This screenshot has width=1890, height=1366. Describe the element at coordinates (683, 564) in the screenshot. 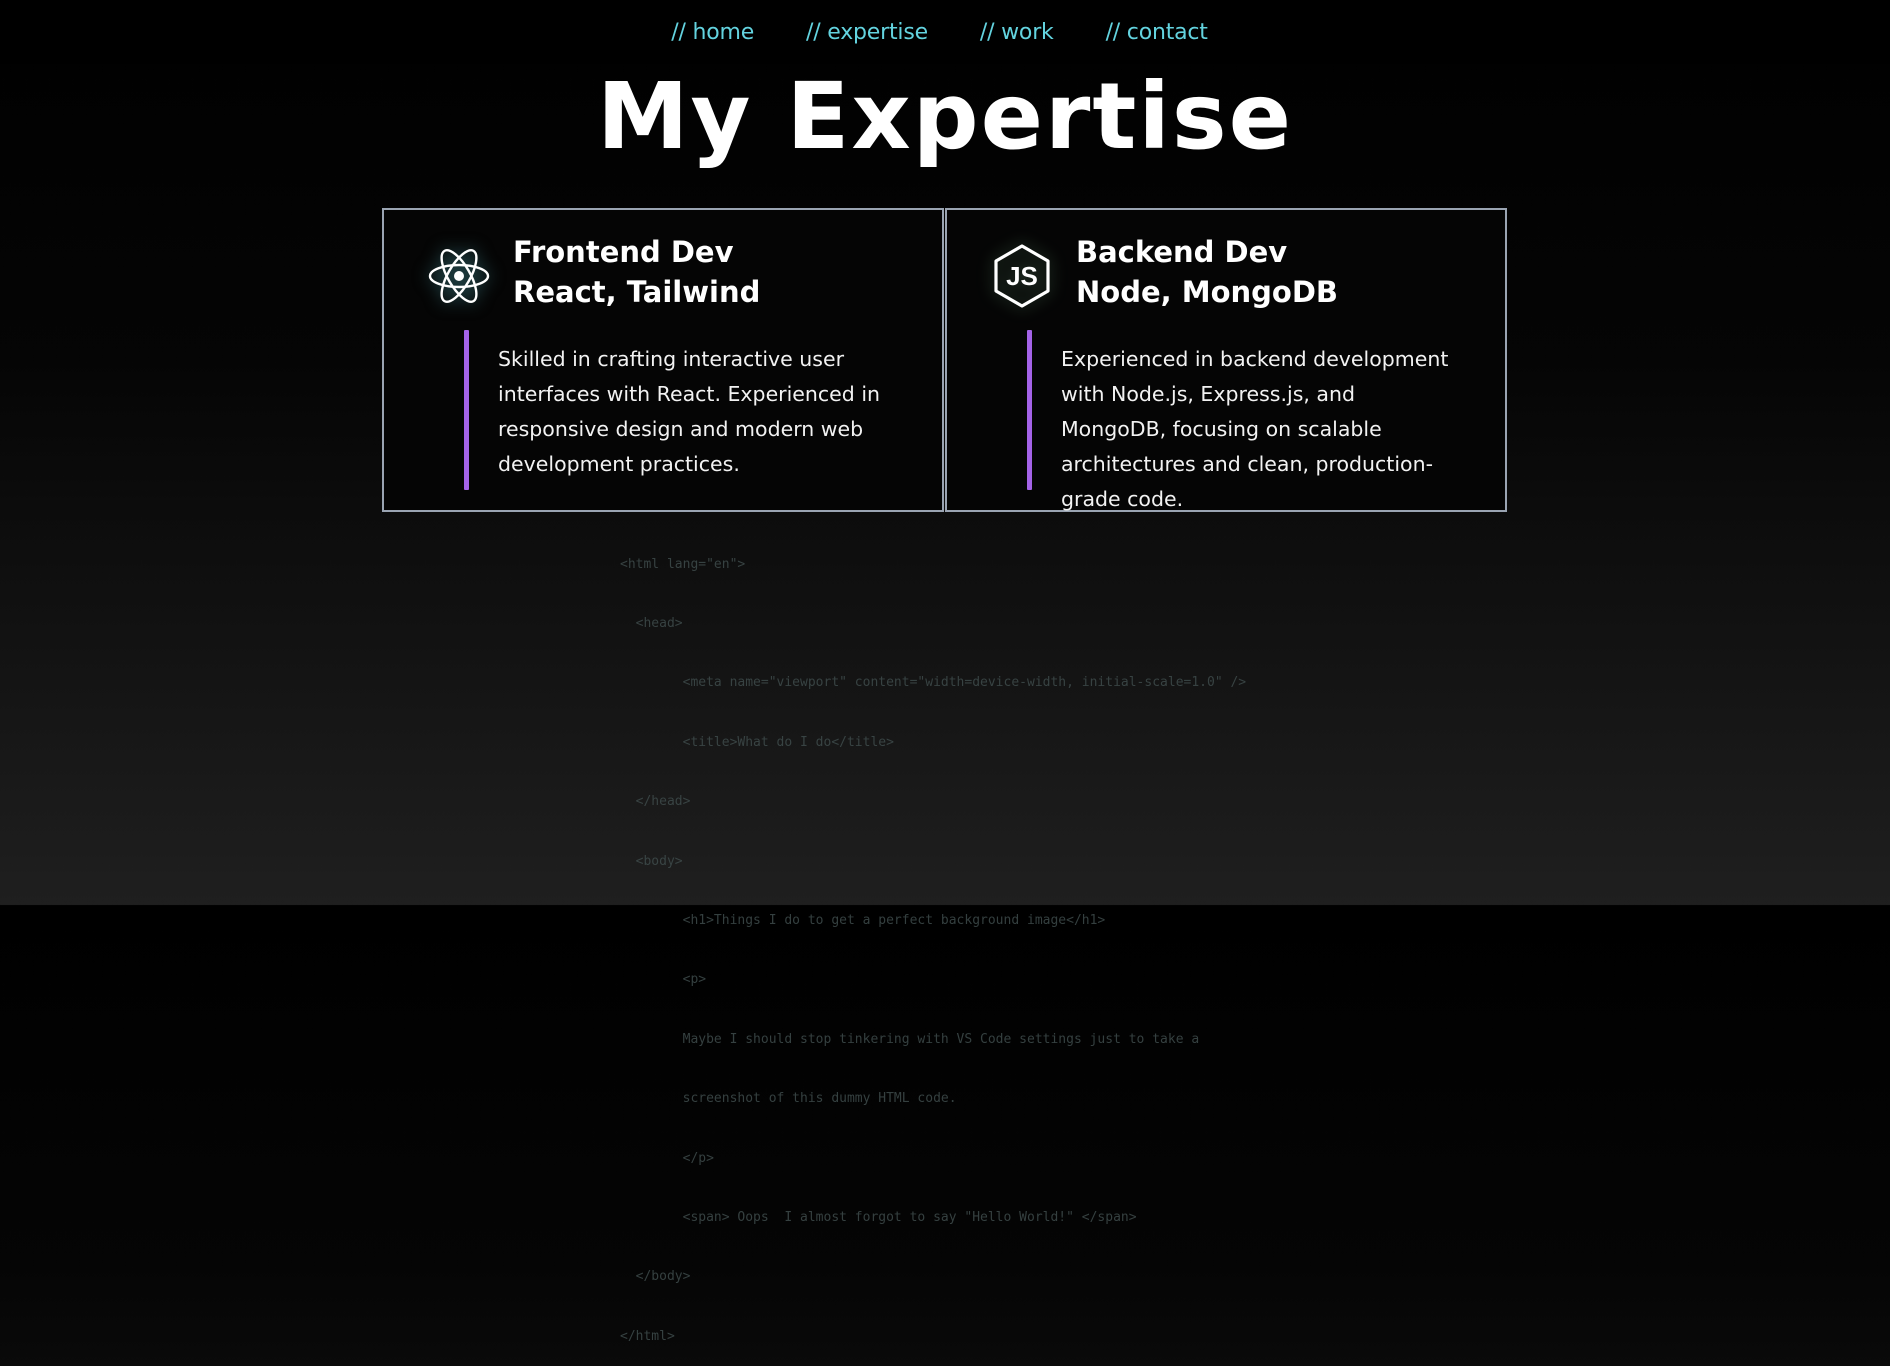

I see `code-line: <html lang="en">` at that location.